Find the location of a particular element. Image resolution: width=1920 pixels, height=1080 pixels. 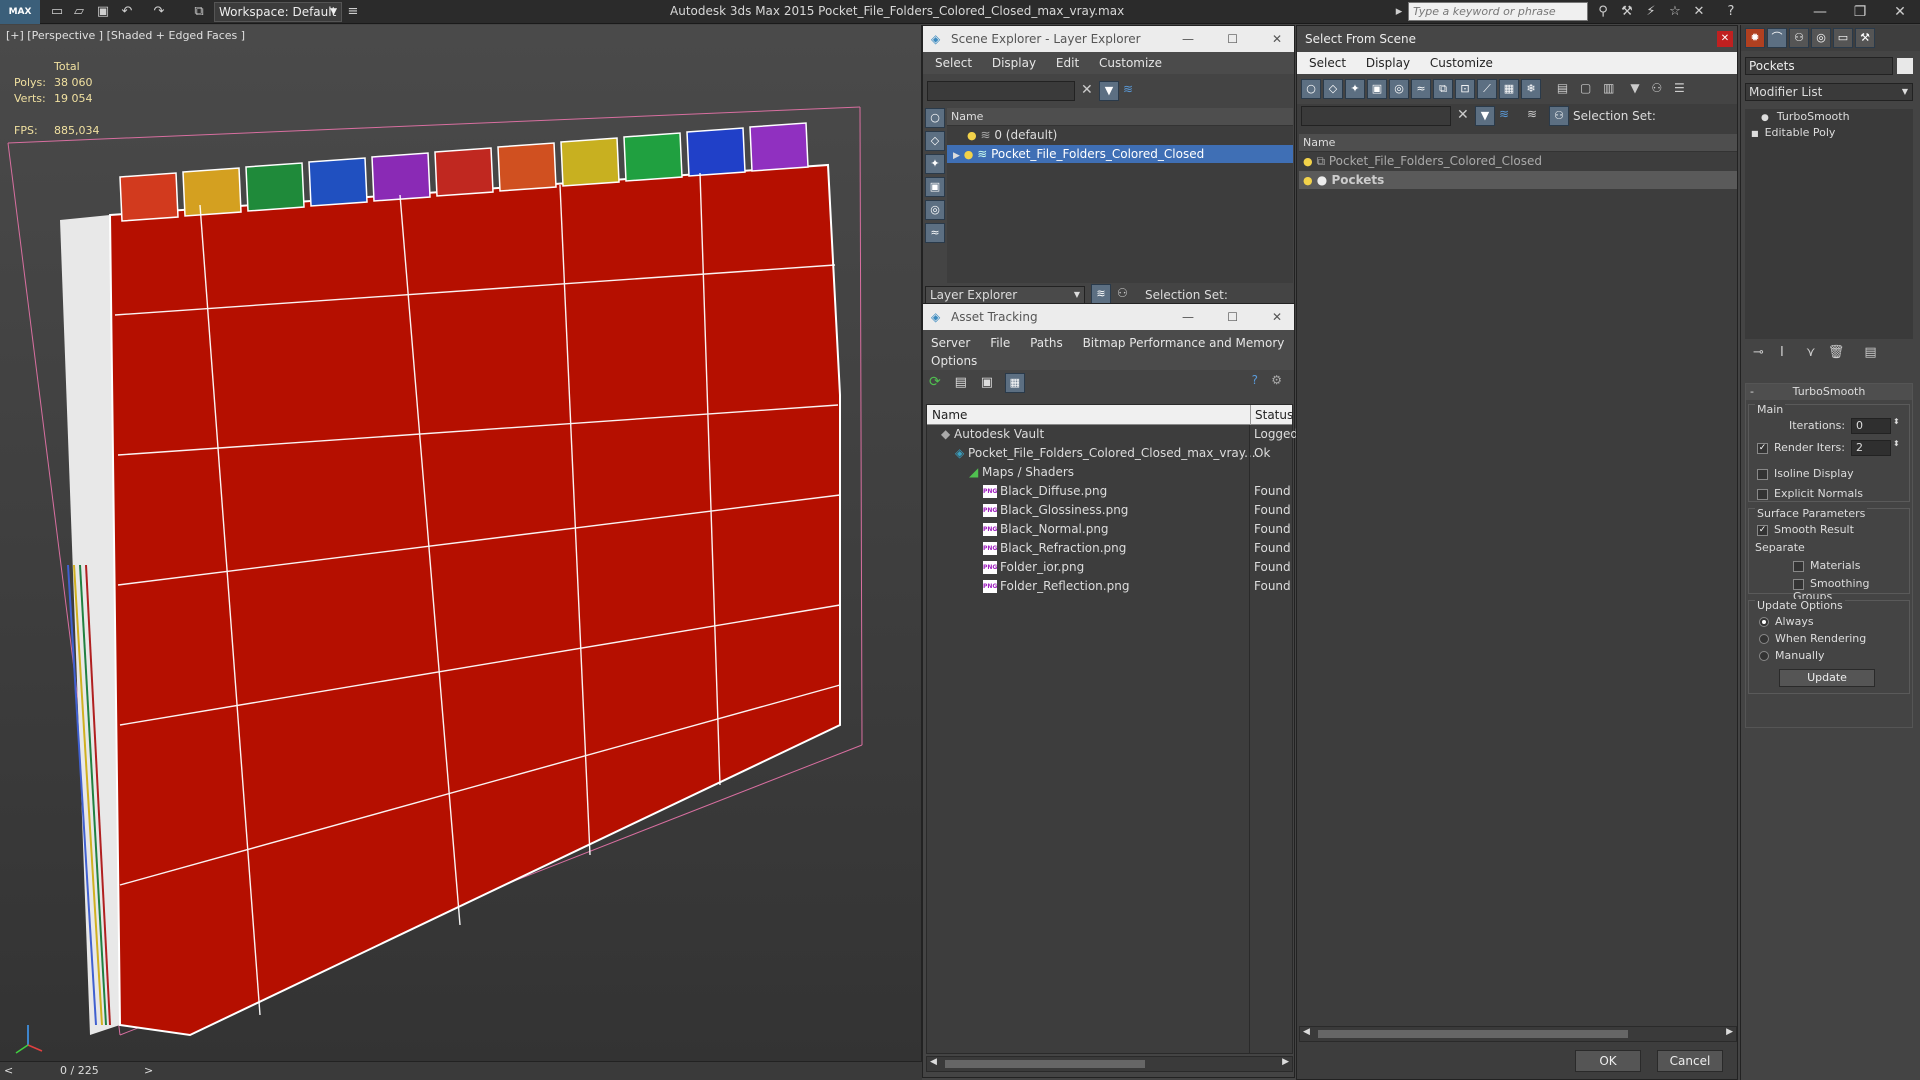

hierarchy-icon: ⚇ is located at coordinates (1656, 88).